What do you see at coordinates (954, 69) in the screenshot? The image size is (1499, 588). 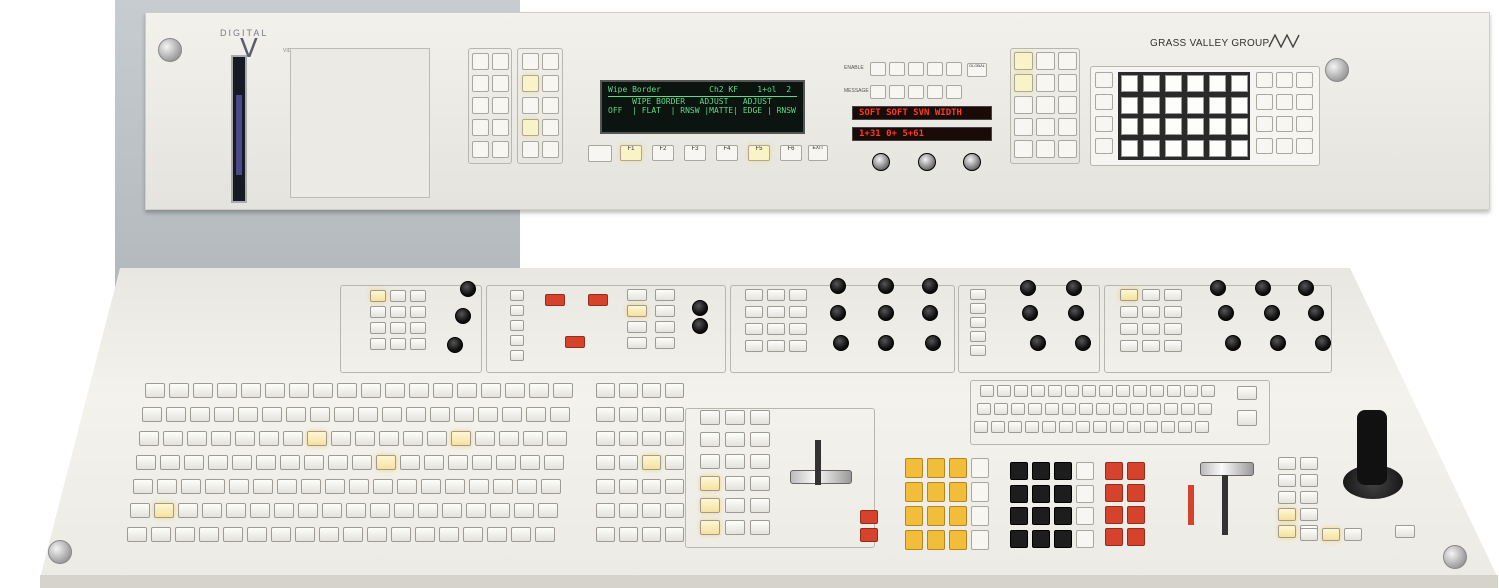 I see `enable-key` at bounding box center [954, 69].